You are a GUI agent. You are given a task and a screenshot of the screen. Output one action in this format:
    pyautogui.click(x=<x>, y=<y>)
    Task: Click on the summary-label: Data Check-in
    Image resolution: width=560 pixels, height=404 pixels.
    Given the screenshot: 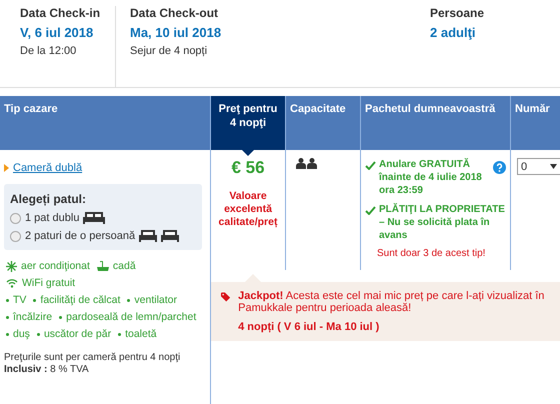 What is the action you would take?
    pyautogui.click(x=61, y=13)
    